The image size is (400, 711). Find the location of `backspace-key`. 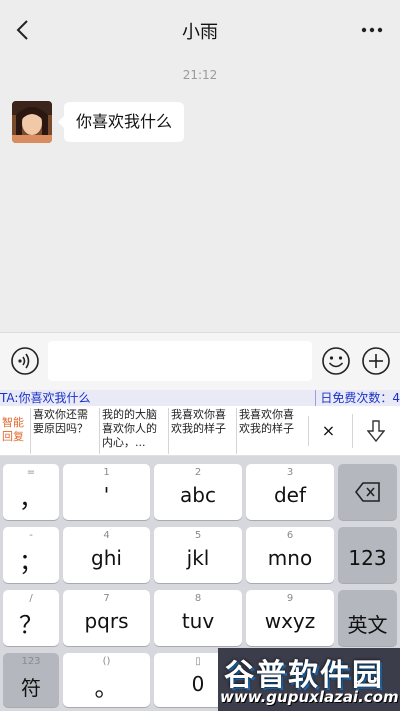

backspace-key is located at coordinates (367, 492).